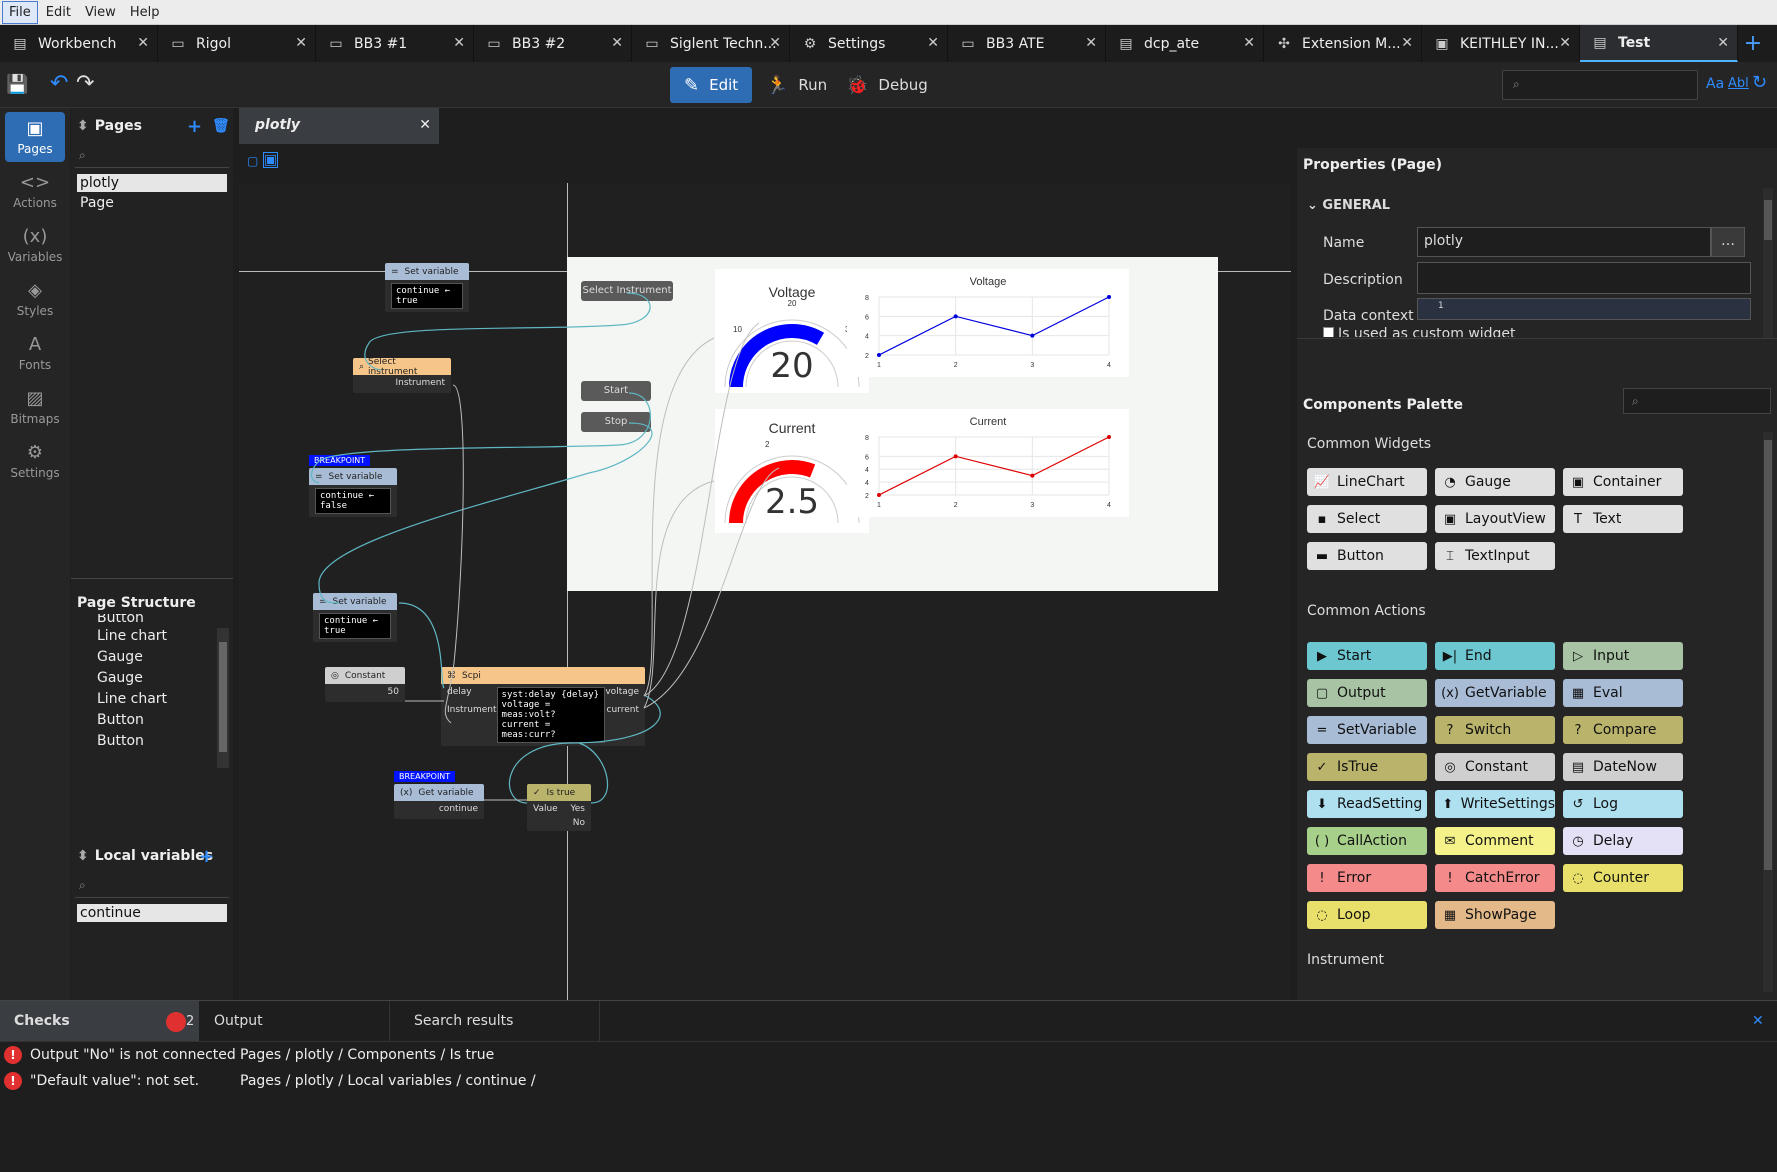  What do you see at coordinates (711, 43) in the screenshot?
I see `tab-siglent: ▭ Siglent Techn... ✕` at bounding box center [711, 43].